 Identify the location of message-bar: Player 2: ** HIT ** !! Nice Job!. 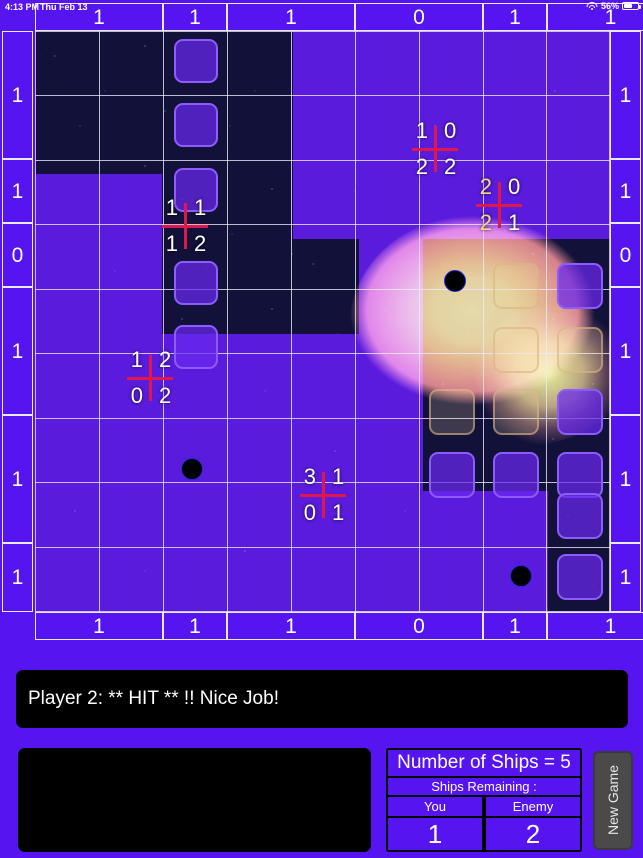
(322, 699).